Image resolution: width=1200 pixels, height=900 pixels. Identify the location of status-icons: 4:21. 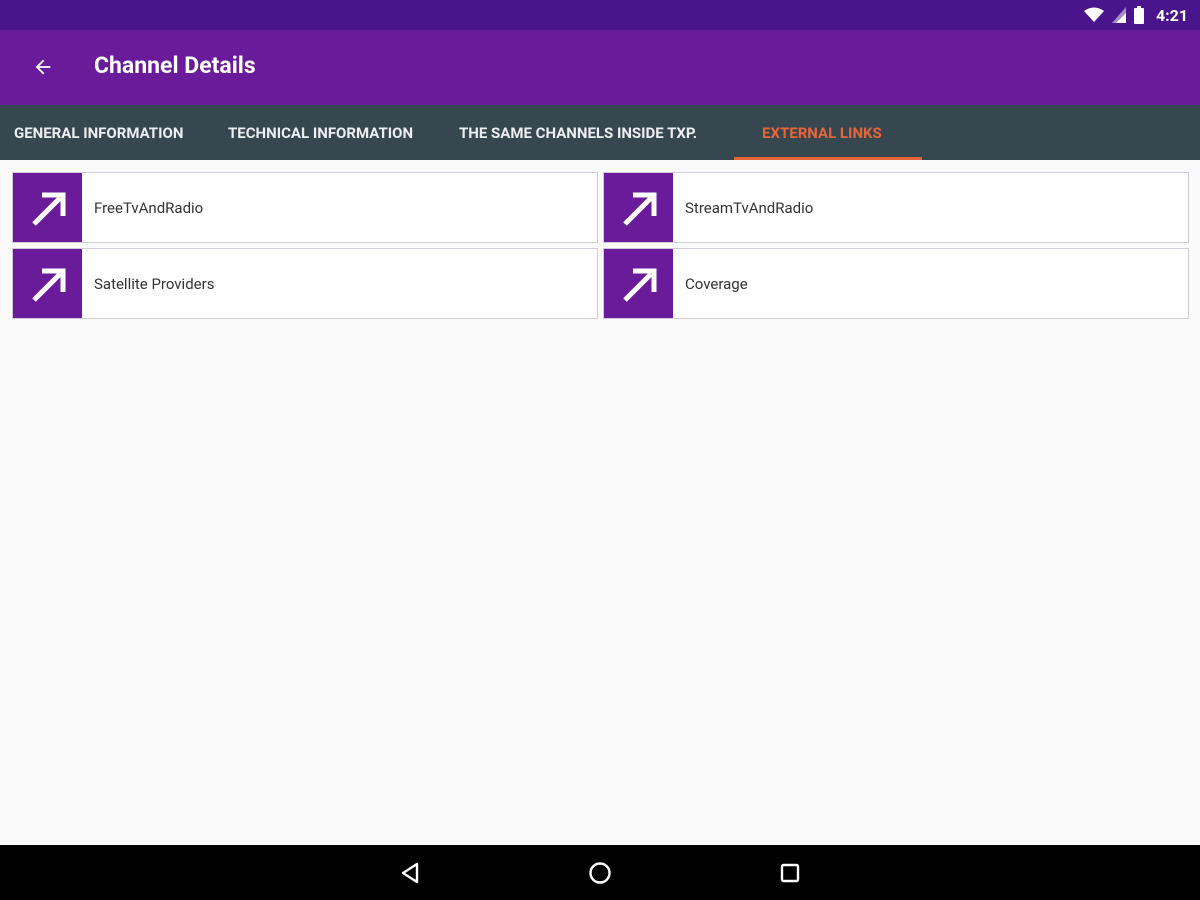
(1135, 15).